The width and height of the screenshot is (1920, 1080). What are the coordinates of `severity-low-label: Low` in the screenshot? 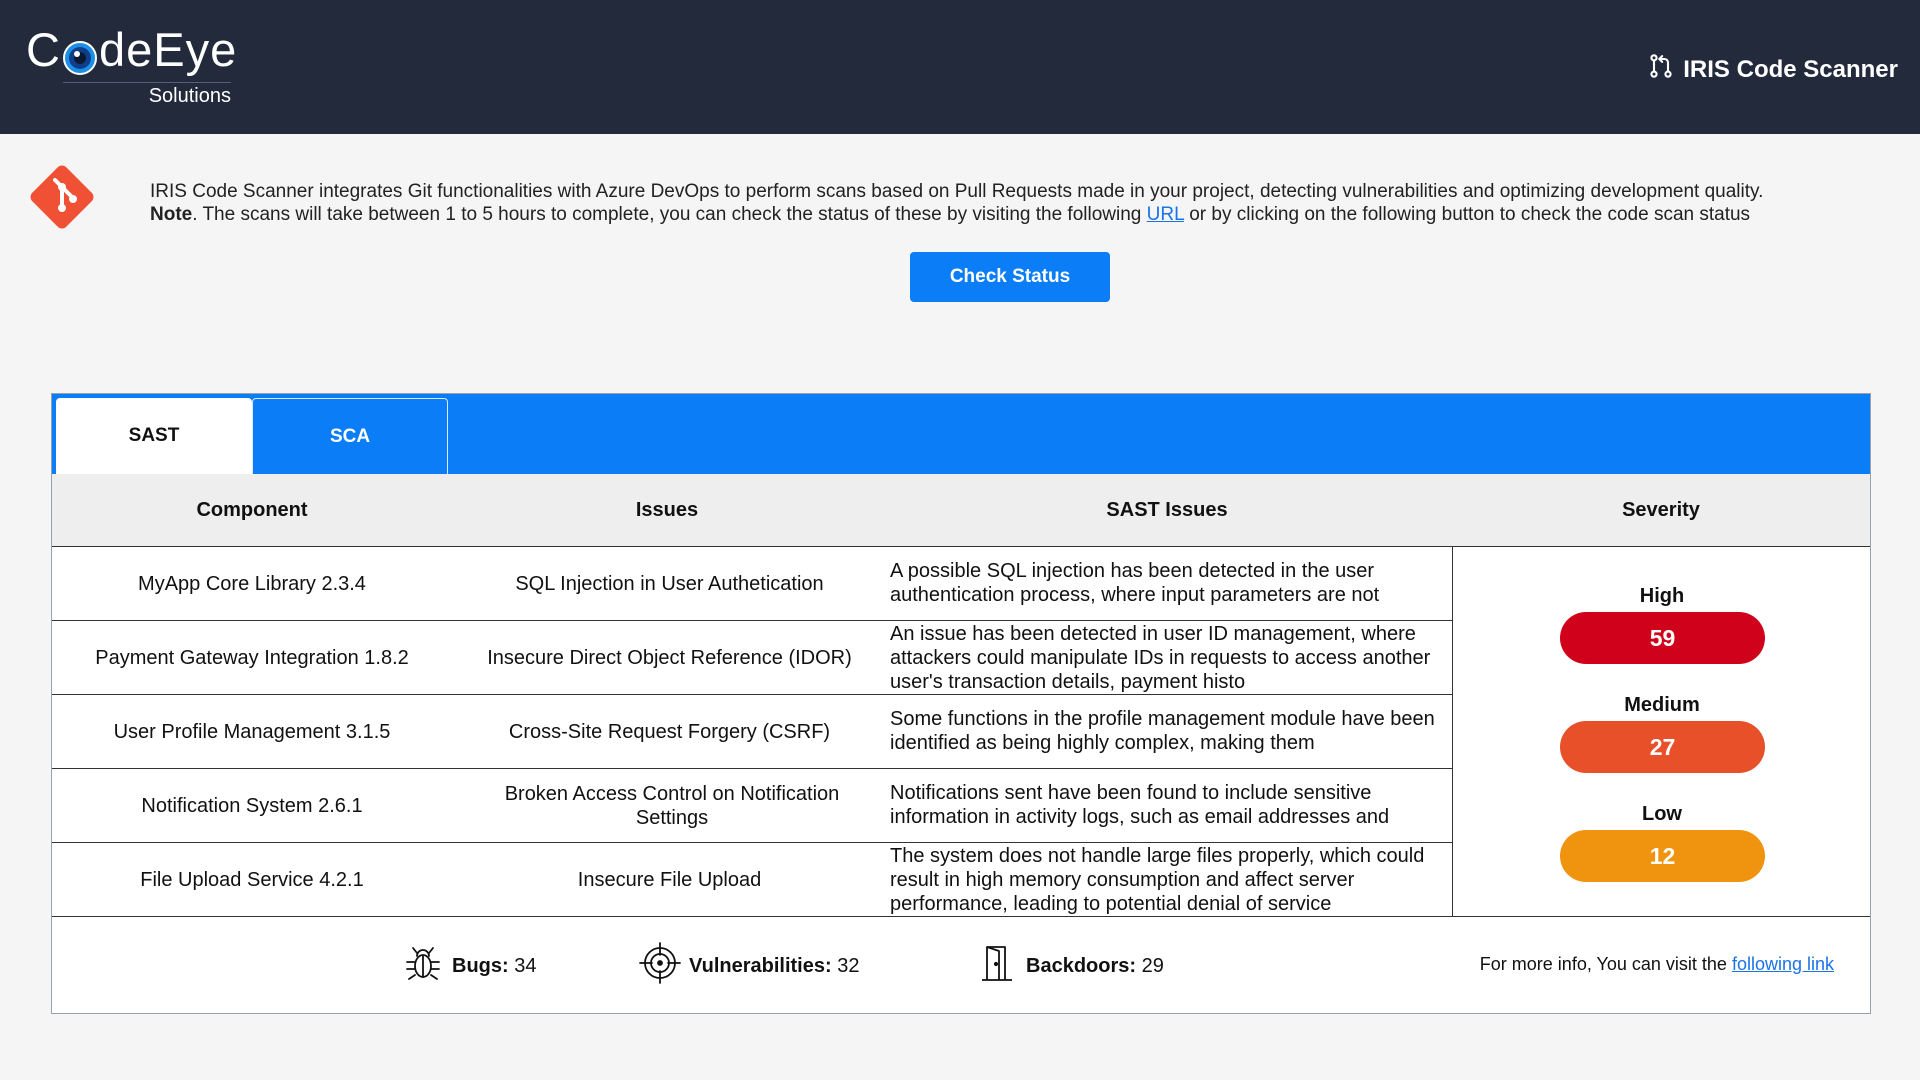 It's located at (1662, 814).